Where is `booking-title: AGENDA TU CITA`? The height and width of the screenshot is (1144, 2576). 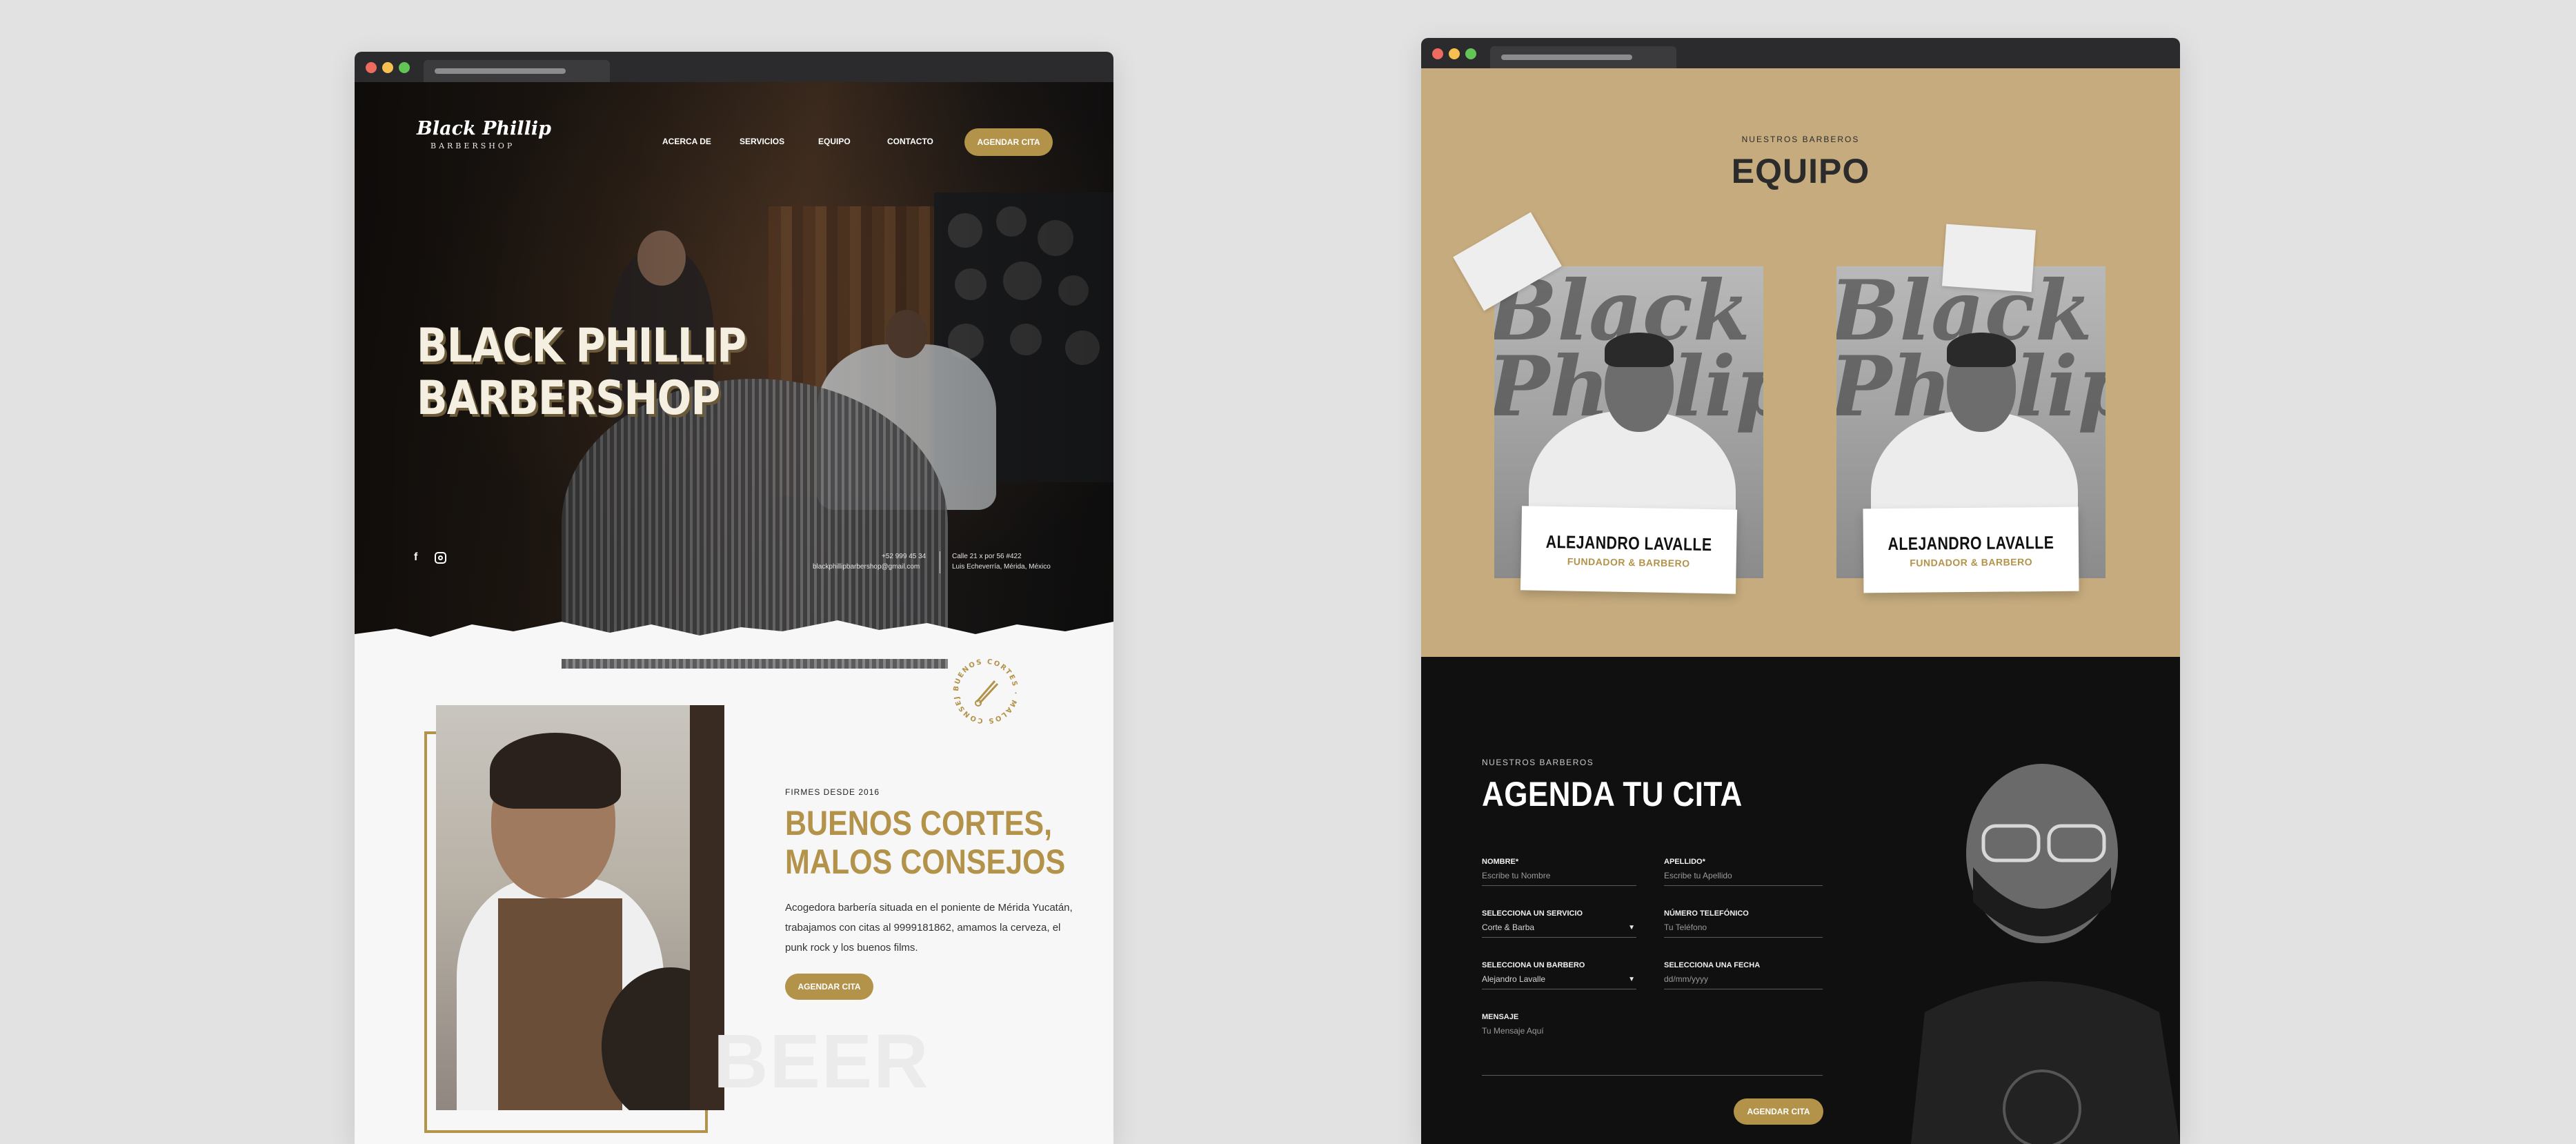
booking-title: AGENDA TU CITA is located at coordinates (1612, 794).